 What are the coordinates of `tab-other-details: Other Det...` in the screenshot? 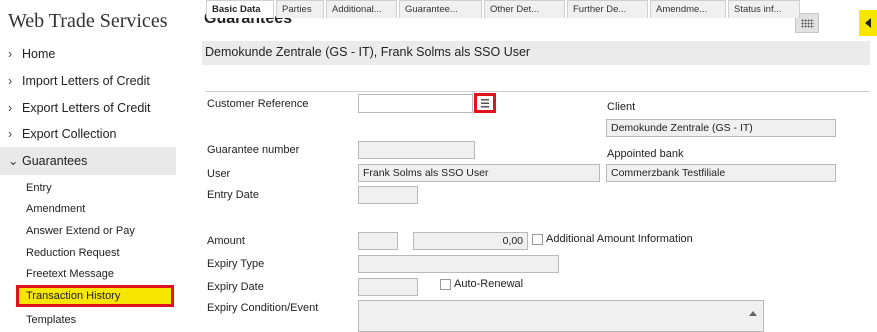 It's located at (524, 9).